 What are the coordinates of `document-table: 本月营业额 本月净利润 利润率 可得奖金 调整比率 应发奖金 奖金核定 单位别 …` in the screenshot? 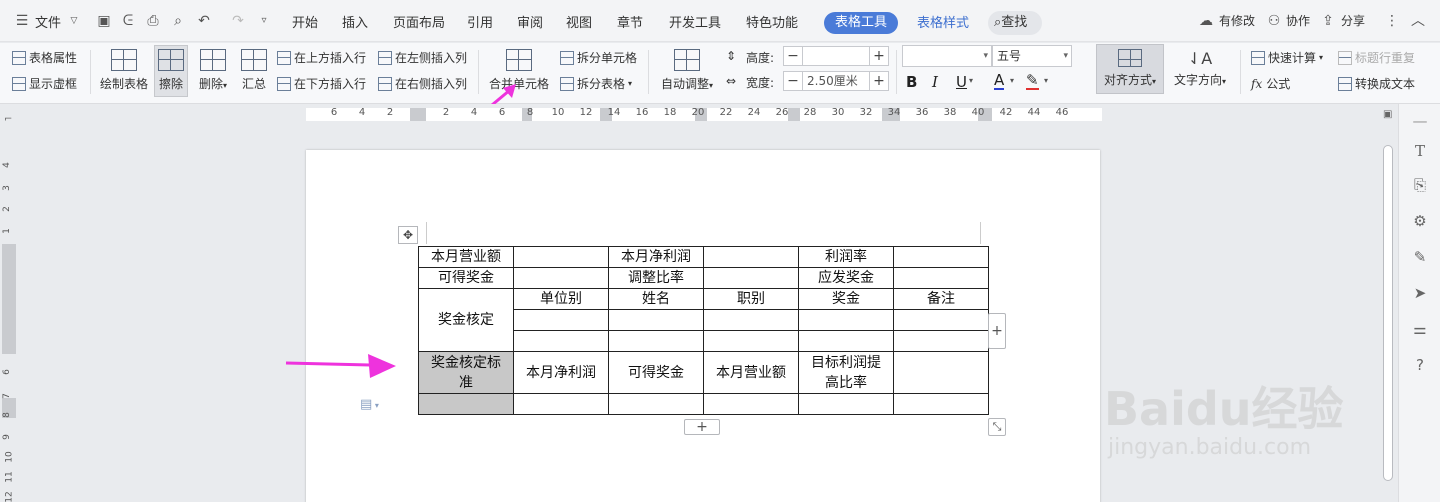 It's located at (703, 330).